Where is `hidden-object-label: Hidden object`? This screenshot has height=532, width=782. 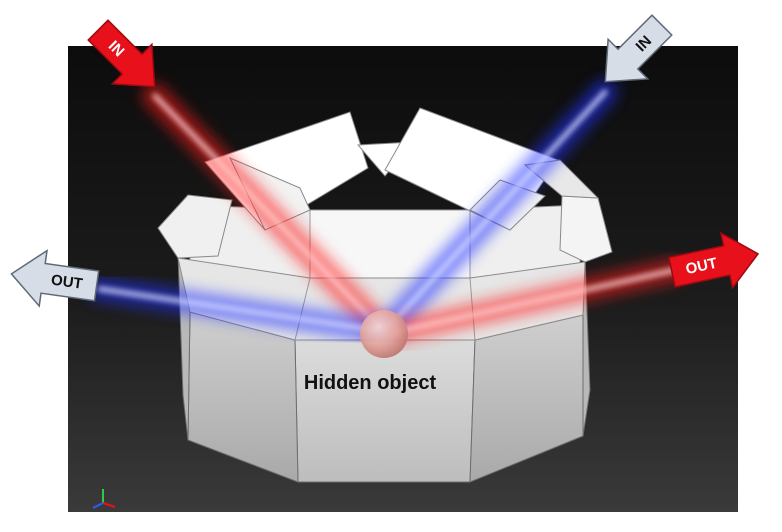 hidden-object-label: Hidden object is located at coordinates (370, 383).